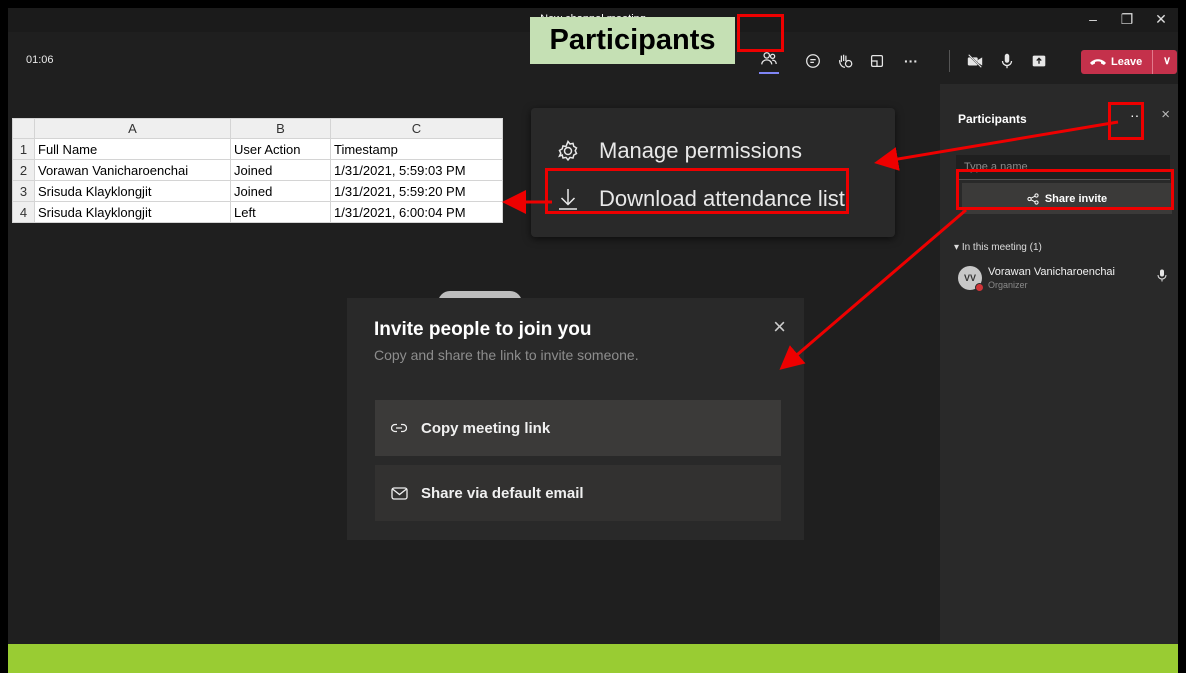  What do you see at coordinates (400, 428) in the screenshot?
I see `link-icon` at bounding box center [400, 428].